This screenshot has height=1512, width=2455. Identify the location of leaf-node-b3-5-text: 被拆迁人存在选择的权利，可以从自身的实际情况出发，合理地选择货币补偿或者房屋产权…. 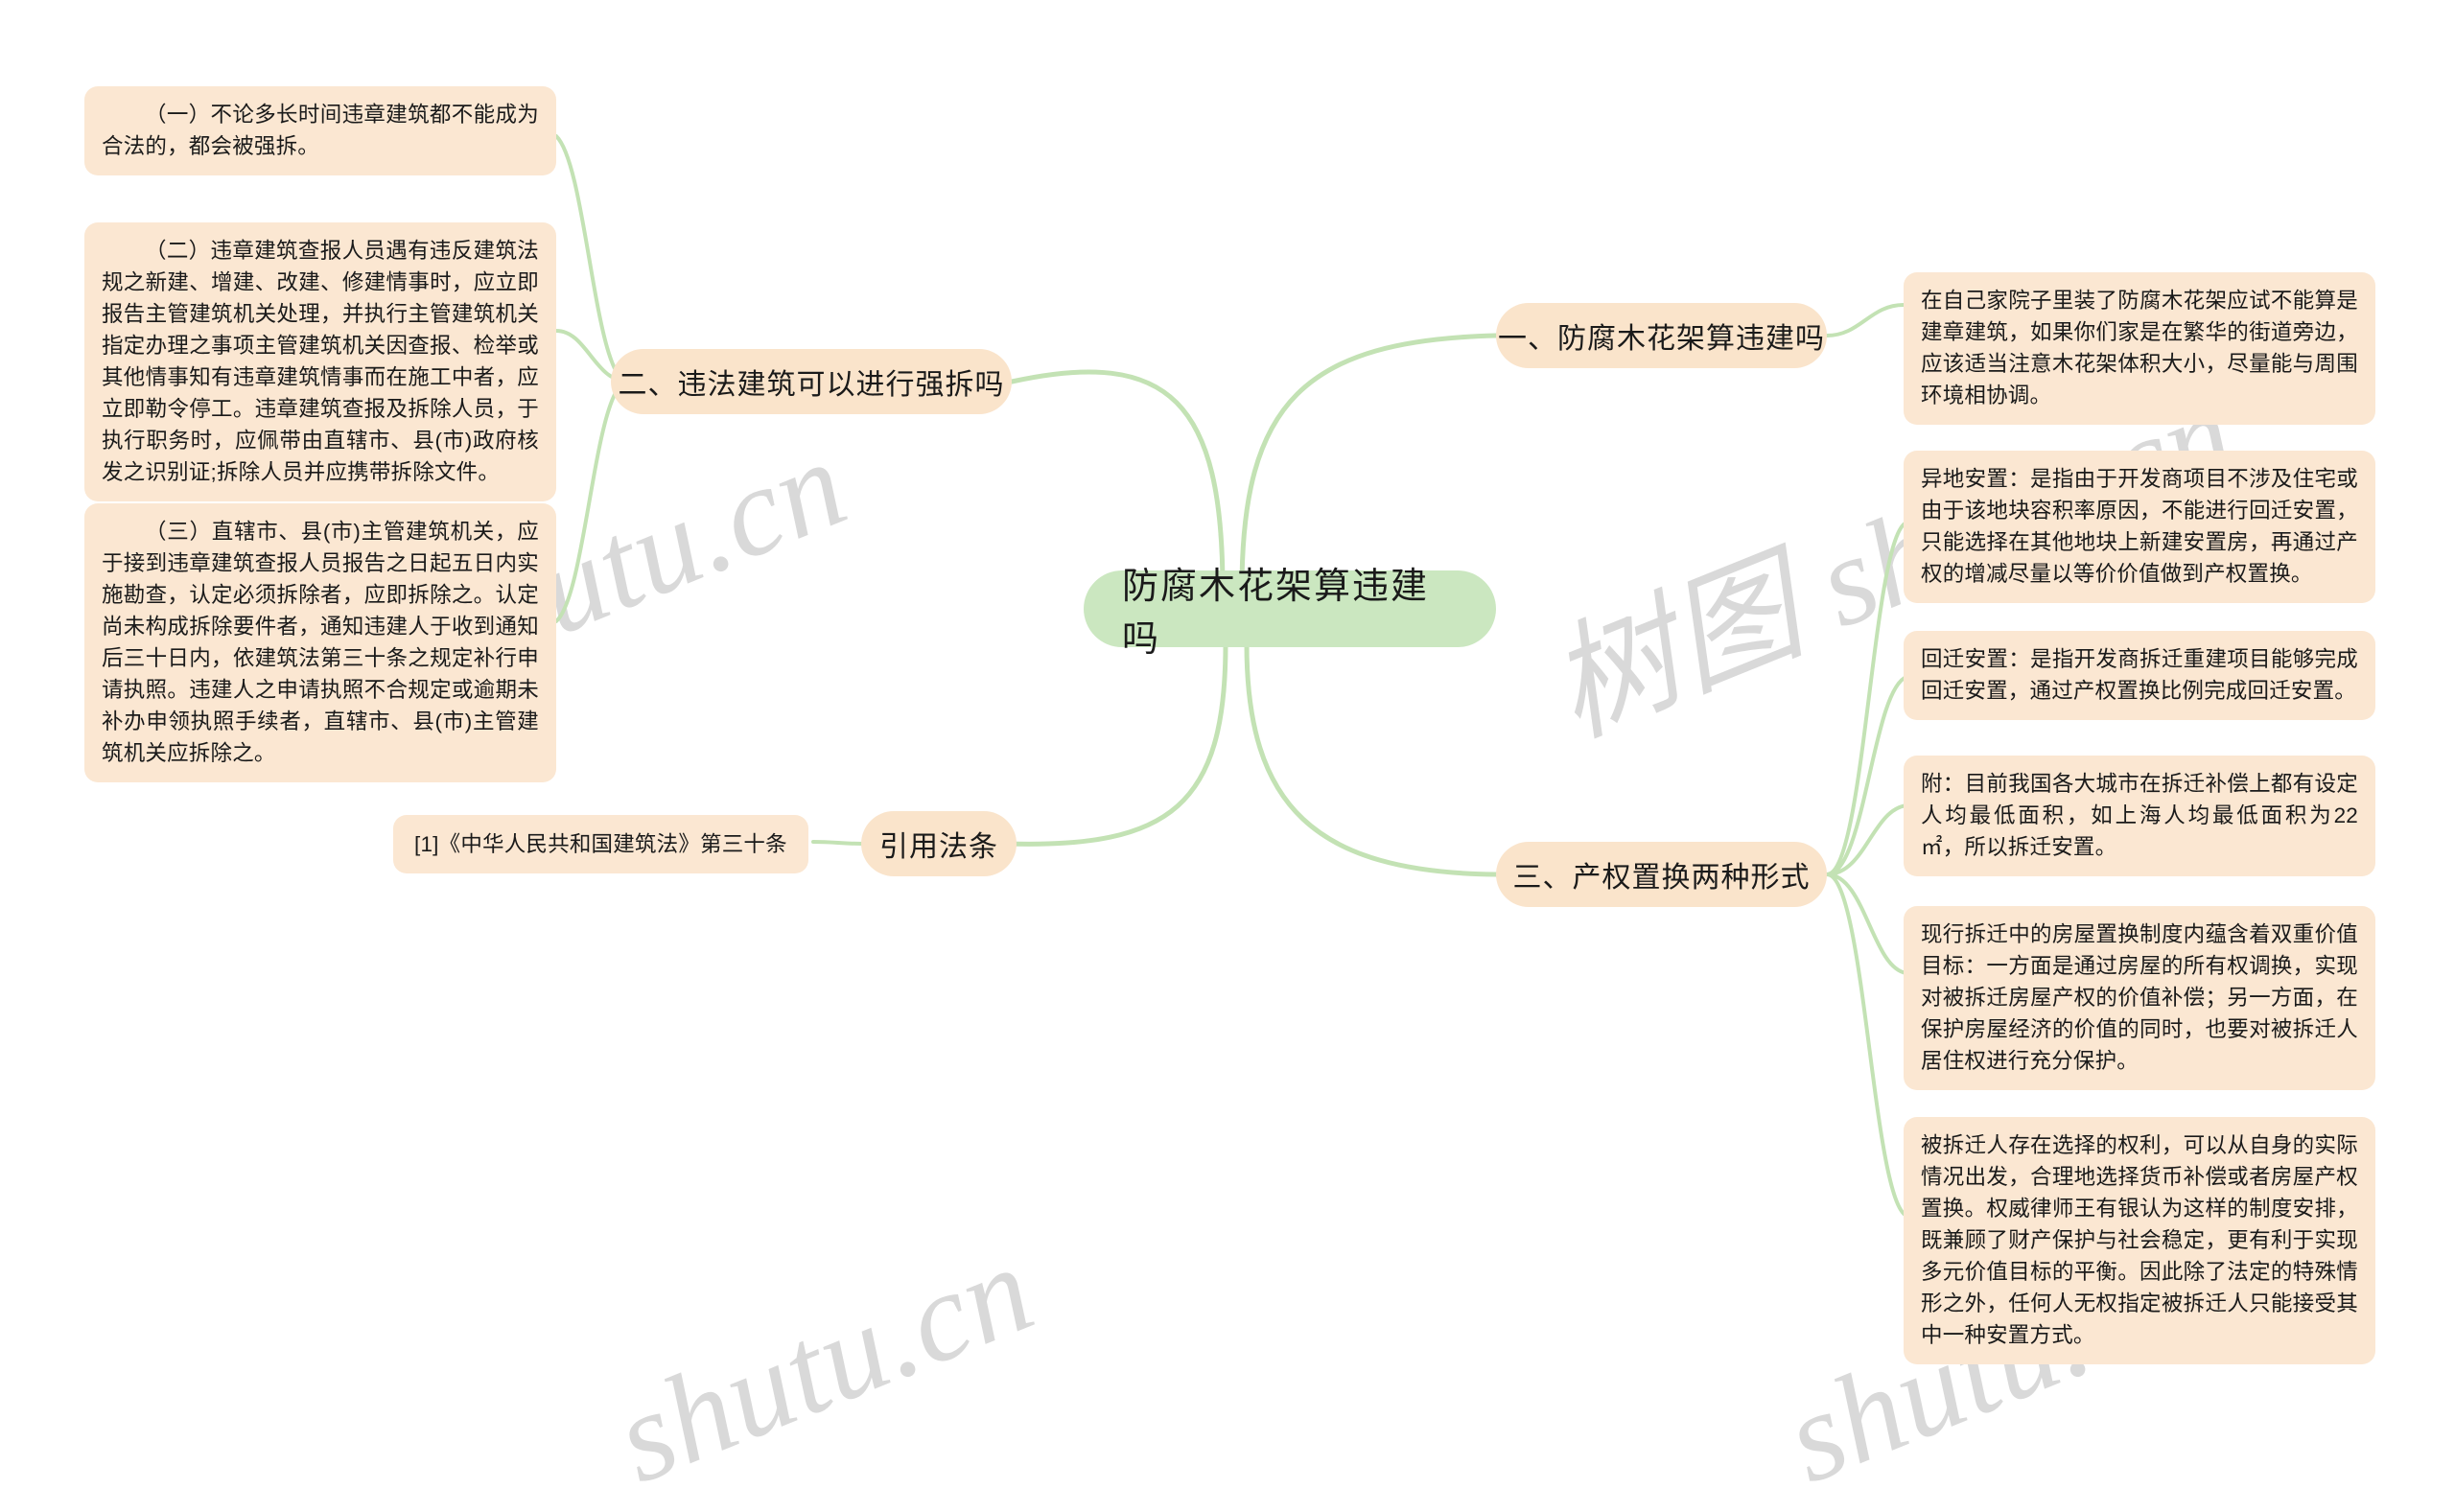
(2139, 1240).